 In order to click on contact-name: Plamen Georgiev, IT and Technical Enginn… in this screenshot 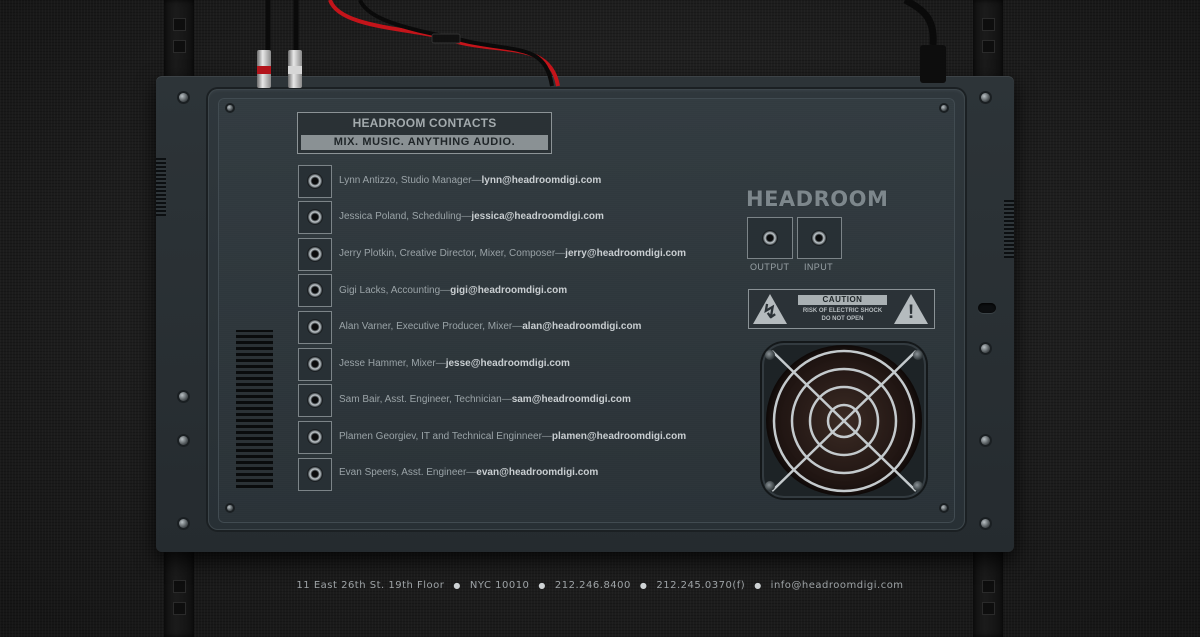, I will do `click(440, 436)`.